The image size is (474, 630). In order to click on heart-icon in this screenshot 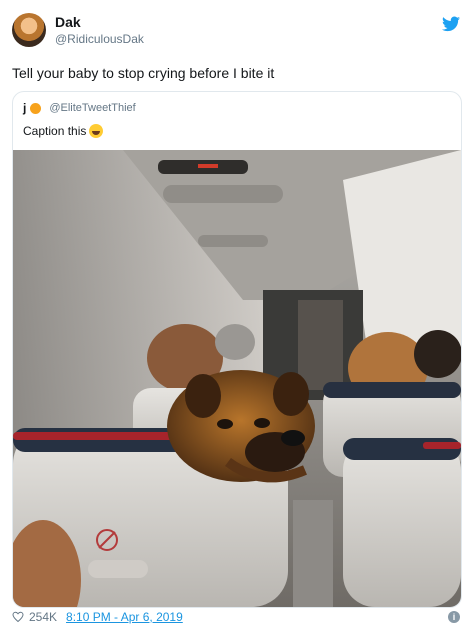, I will do `click(18, 617)`.